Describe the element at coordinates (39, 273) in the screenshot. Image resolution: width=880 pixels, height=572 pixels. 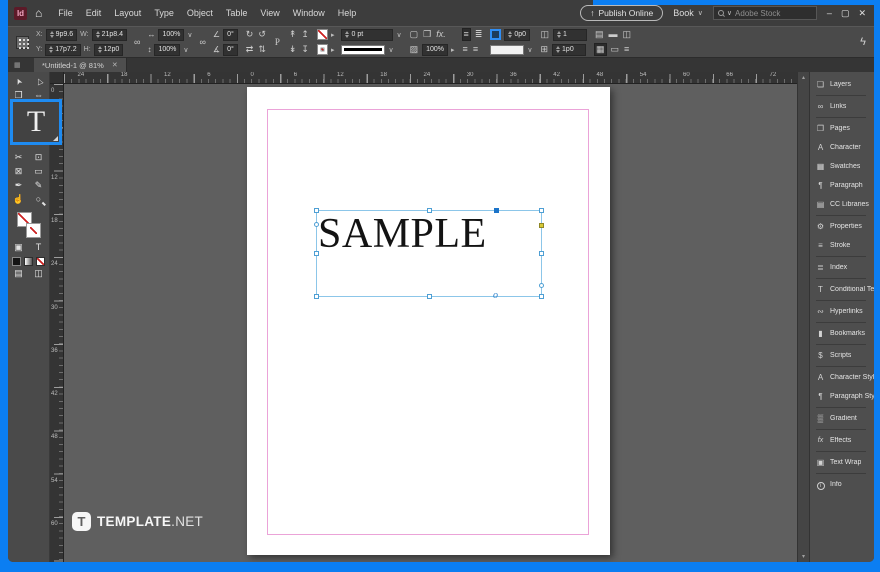
I see `screen-mode: ◫` at that location.